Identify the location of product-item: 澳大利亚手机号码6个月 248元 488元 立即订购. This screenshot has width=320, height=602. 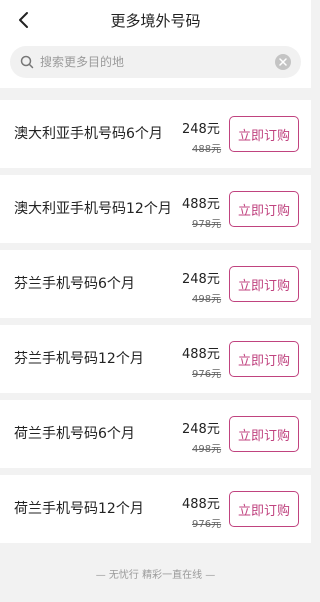
(155, 134).